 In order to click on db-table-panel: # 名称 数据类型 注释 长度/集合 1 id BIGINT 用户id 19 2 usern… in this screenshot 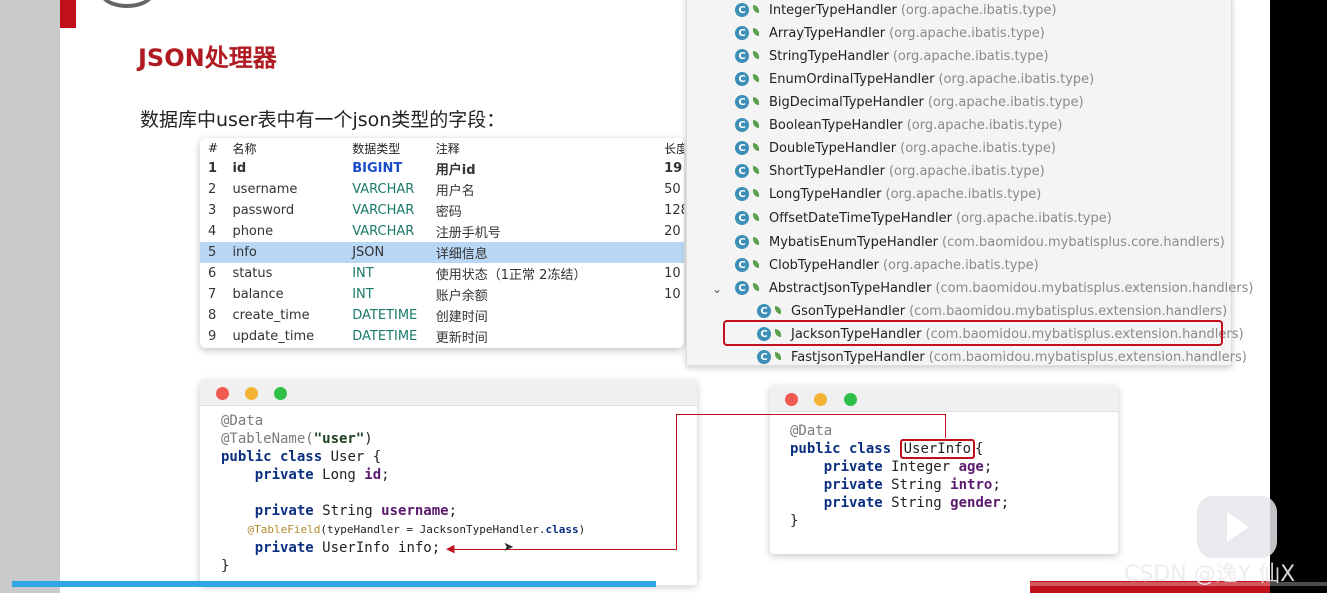, I will do `click(442, 243)`.